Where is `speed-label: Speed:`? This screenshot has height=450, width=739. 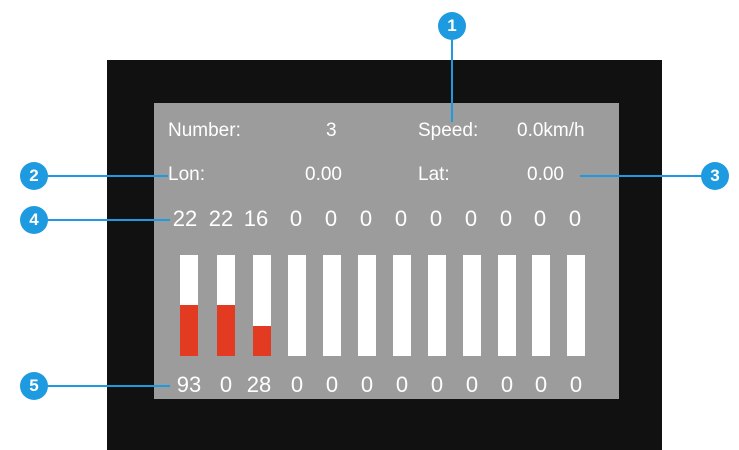 speed-label: Speed: is located at coordinates (448, 130).